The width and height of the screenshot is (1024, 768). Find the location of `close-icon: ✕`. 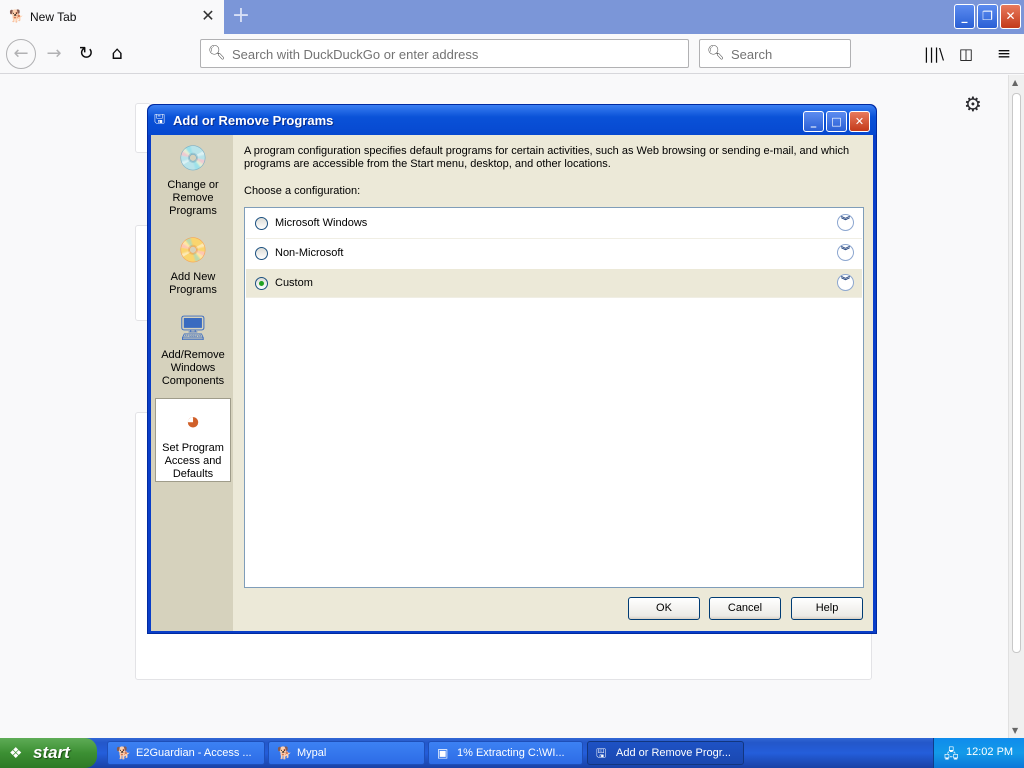

close-icon: ✕ is located at coordinates (859, 121).